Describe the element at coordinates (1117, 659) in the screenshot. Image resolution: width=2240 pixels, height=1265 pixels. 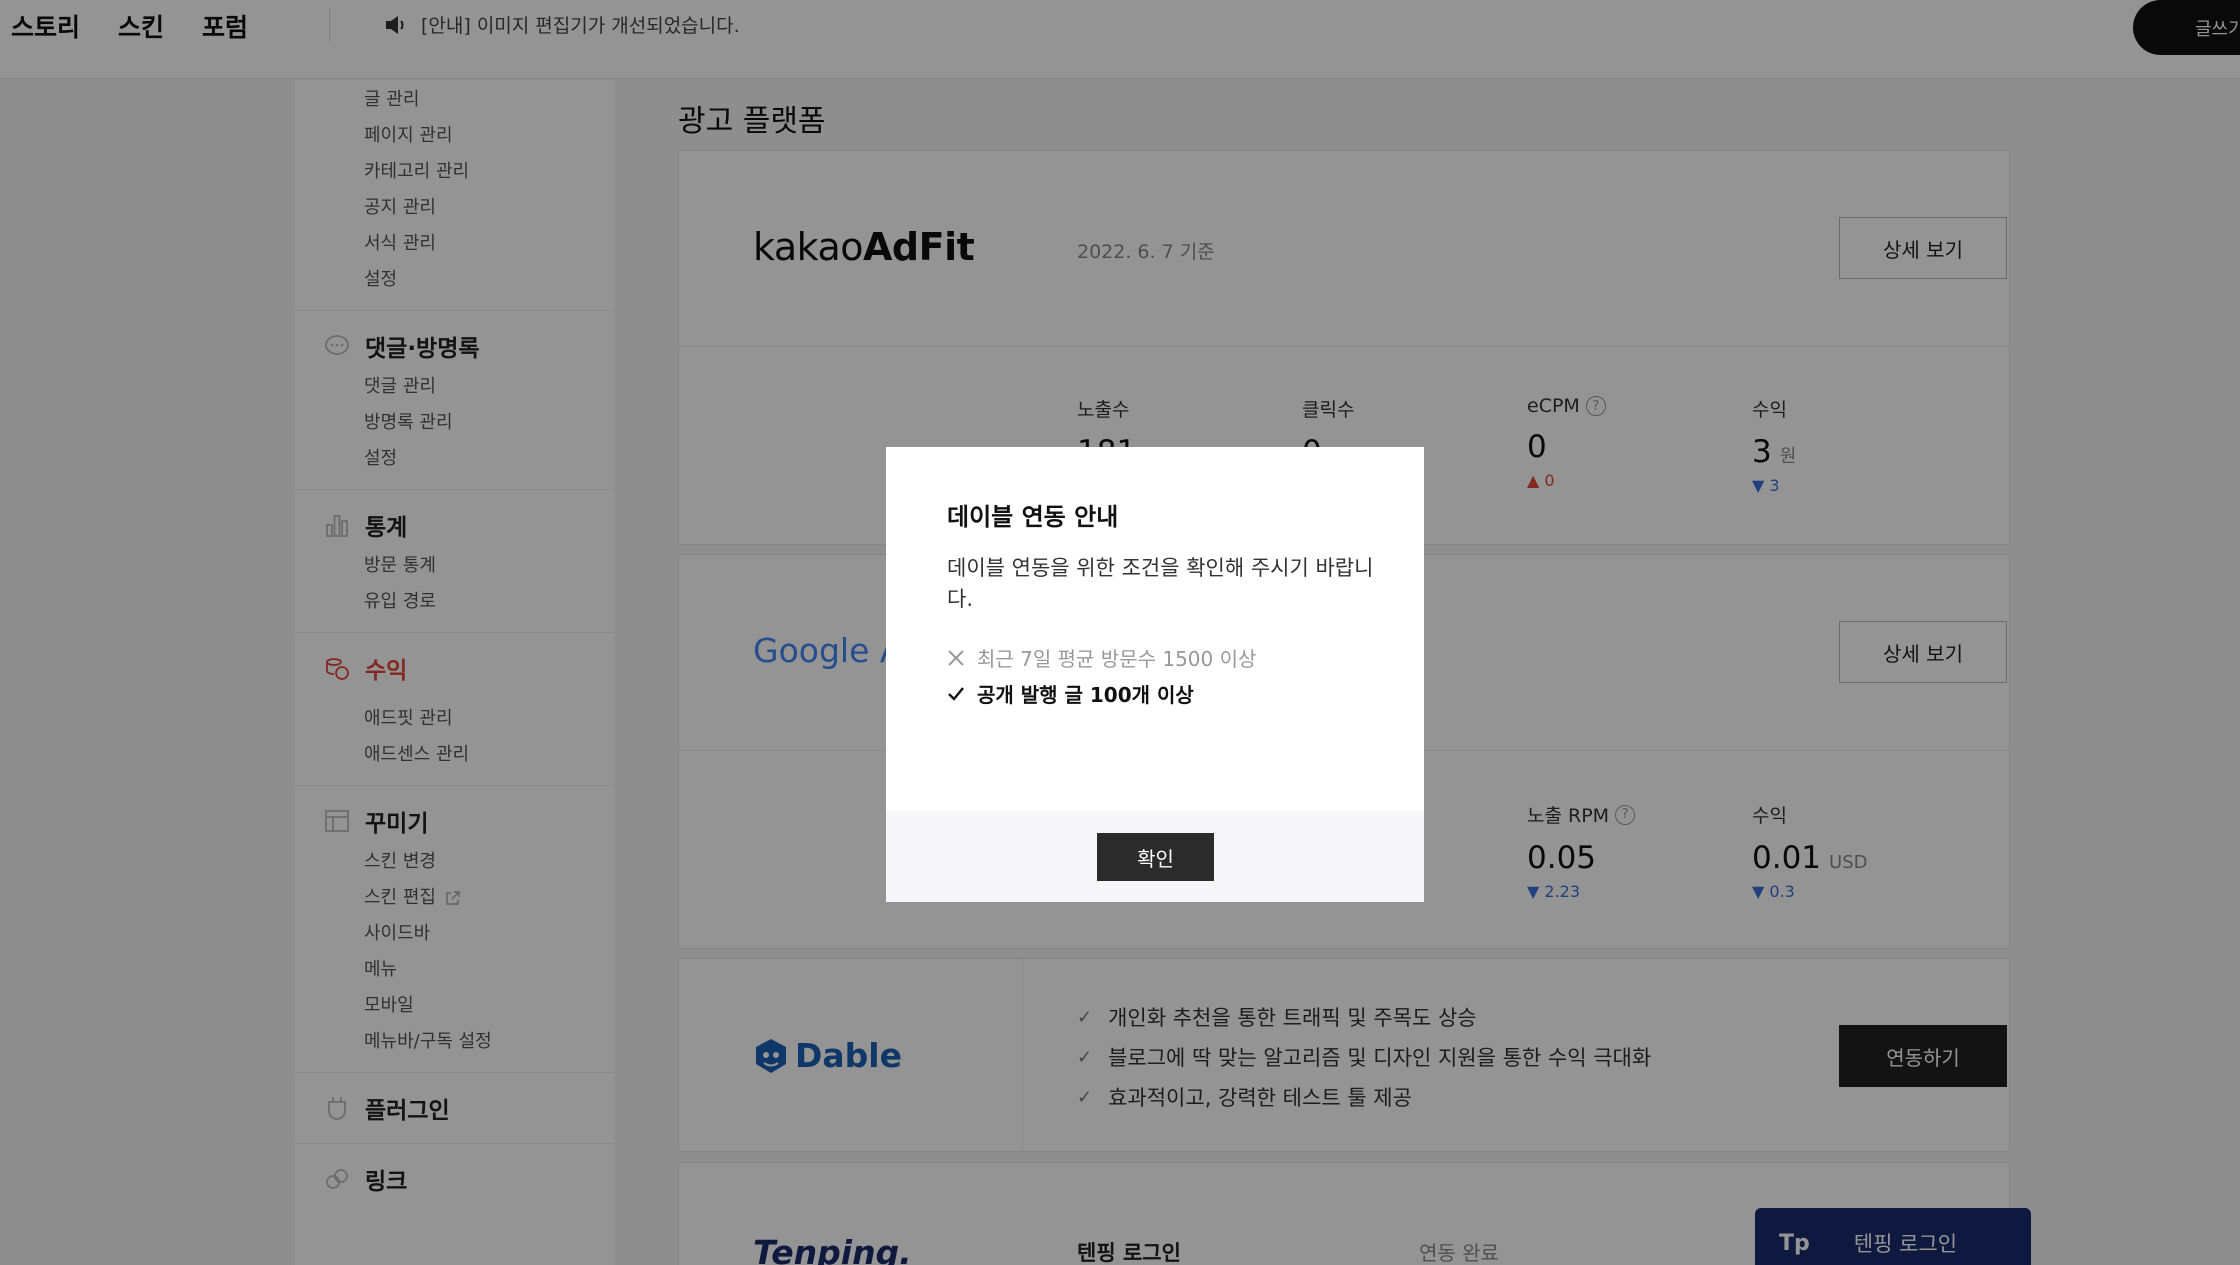
I see `condition-text: 최근 7일 평균 방문수 1500 이상` at that location.